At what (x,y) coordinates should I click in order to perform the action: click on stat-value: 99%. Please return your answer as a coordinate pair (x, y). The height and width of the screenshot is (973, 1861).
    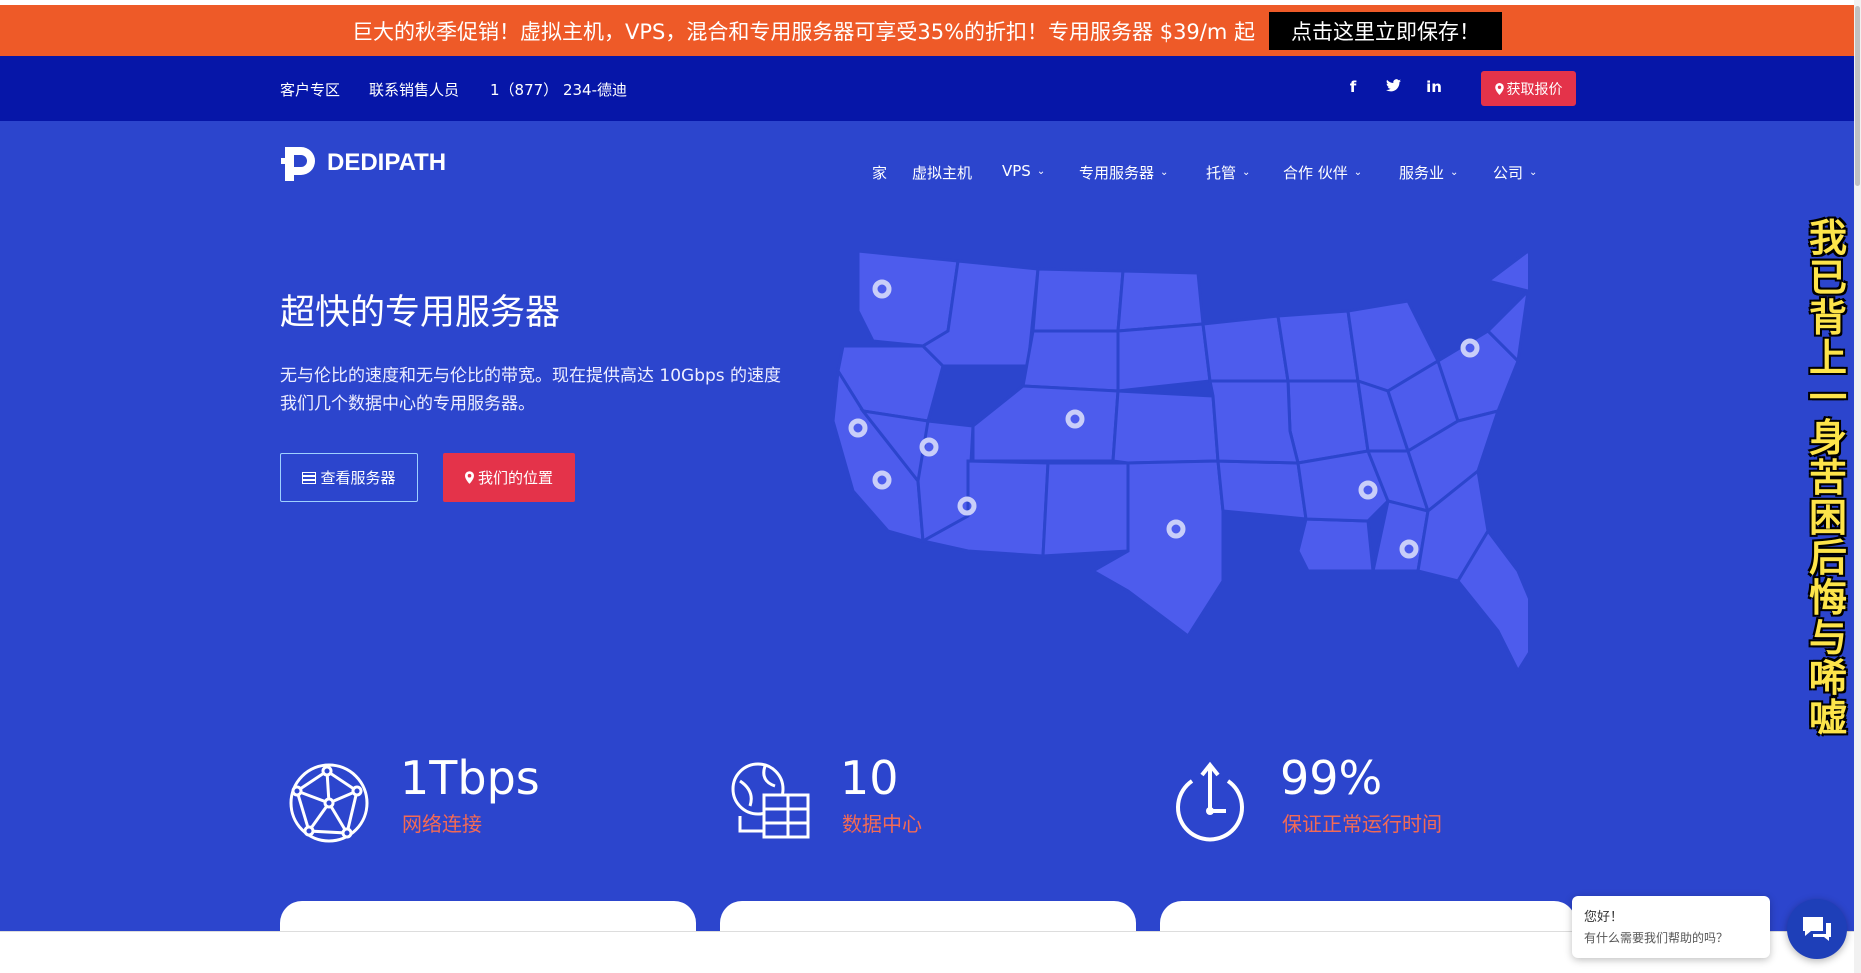
    Looking at the image, I should click on (1331, 778).